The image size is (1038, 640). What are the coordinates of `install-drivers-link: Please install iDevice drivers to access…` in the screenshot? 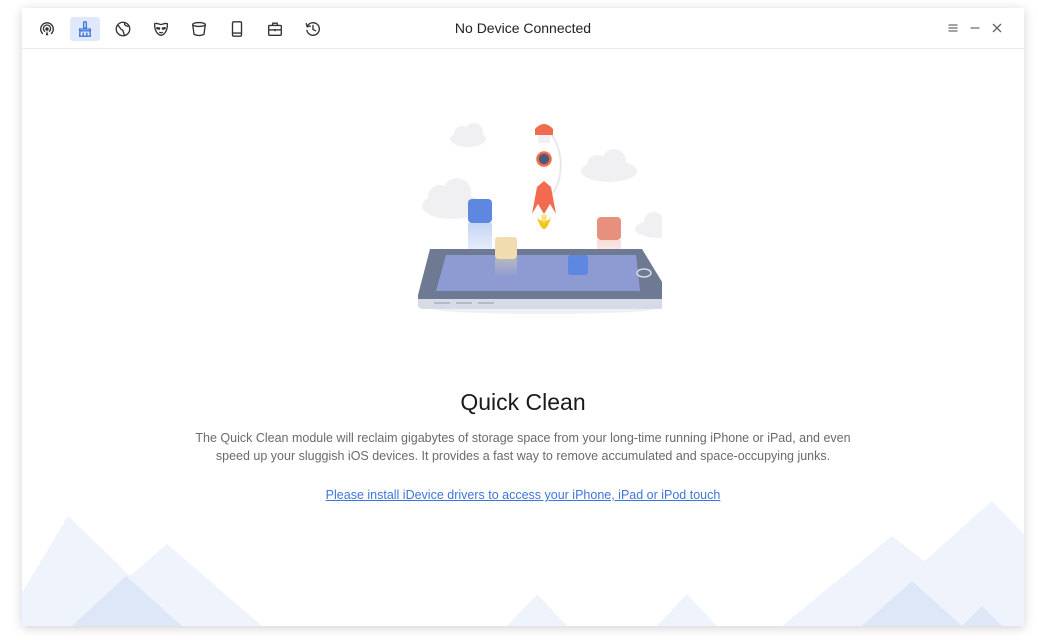 It's located at (523, 495).